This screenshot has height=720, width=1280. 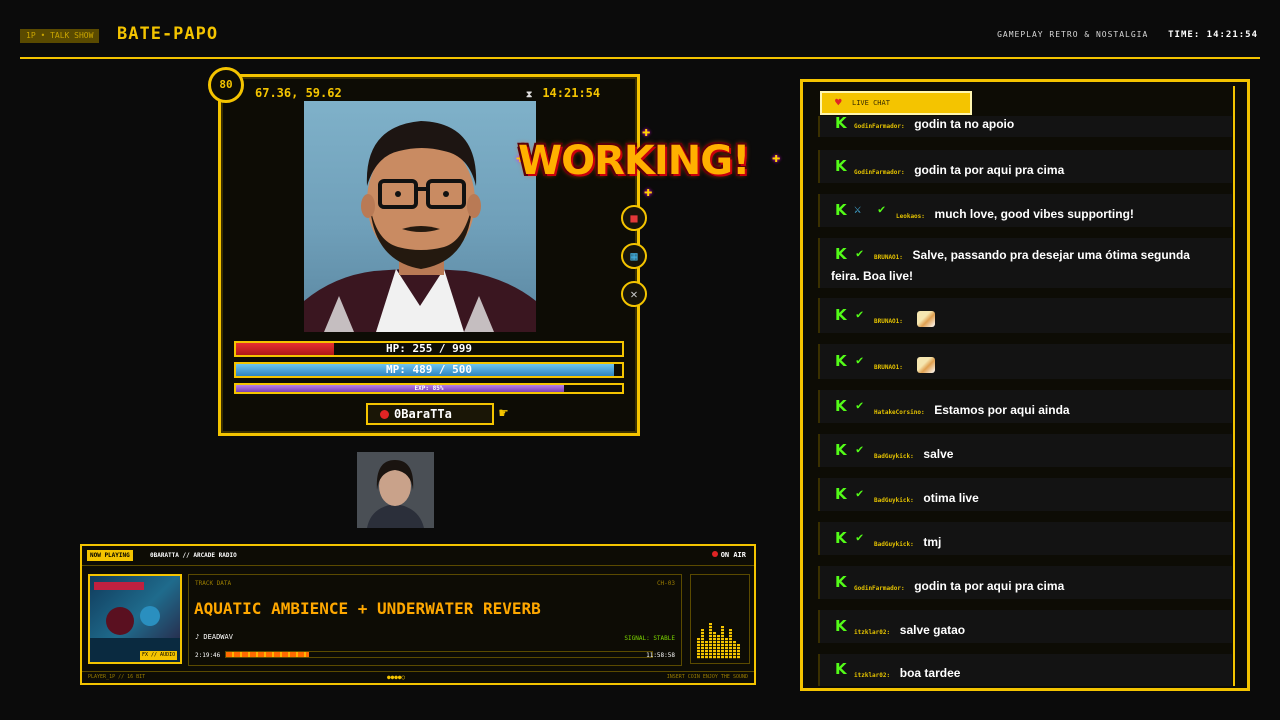 I want to click on chat-message-line: itzklar02: boa tardee, so click(x=907, y=671).